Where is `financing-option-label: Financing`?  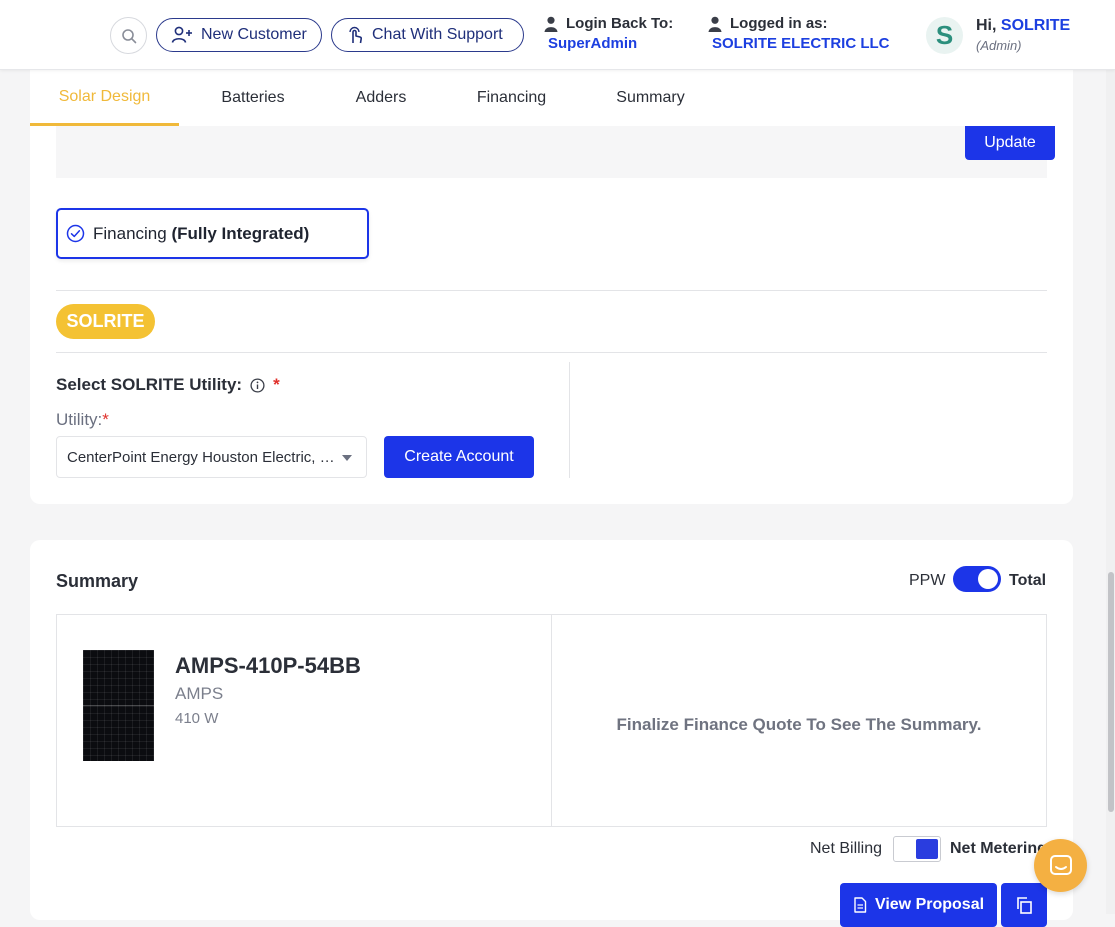
financing-option-label: Financing is located at coordinates (130, 233).